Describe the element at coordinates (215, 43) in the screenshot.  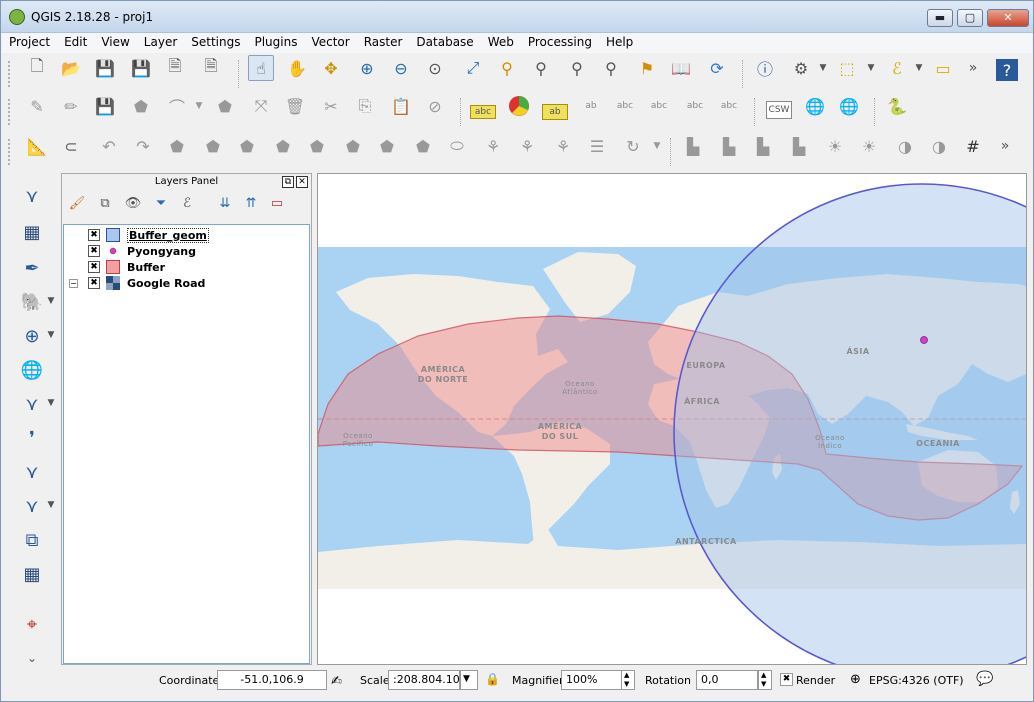
I see `menu-settings: Settings` at that location.